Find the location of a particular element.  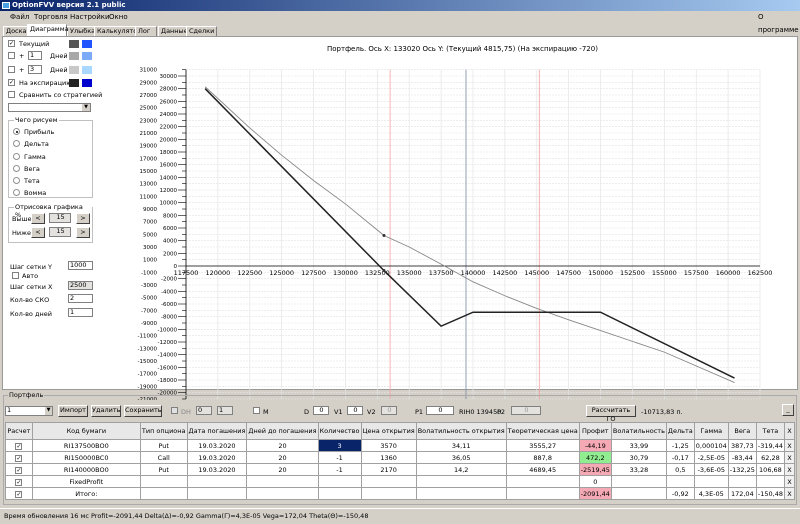

cell-code: RI140000BO0 is located at coordinates (86, 469).